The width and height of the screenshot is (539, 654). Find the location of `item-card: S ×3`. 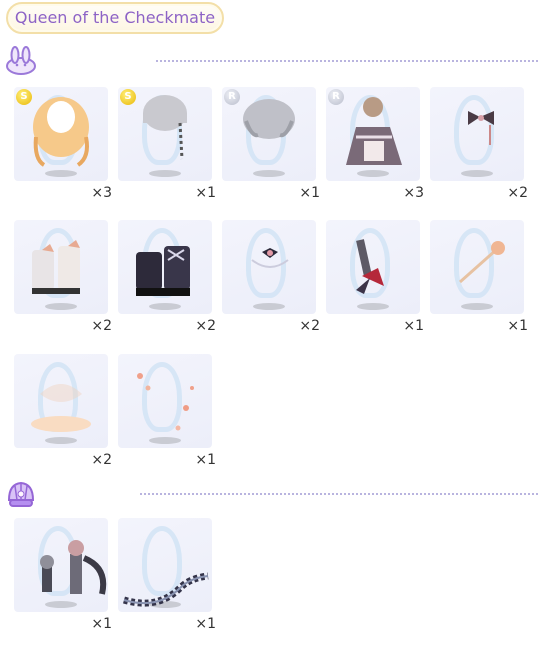

item-card: S ×3 is located at coordinates (63, 144).